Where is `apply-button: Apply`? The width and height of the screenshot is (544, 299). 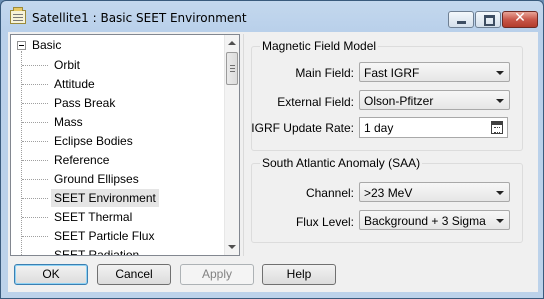 apply-button: Apply is located at coordinates (217, 274).